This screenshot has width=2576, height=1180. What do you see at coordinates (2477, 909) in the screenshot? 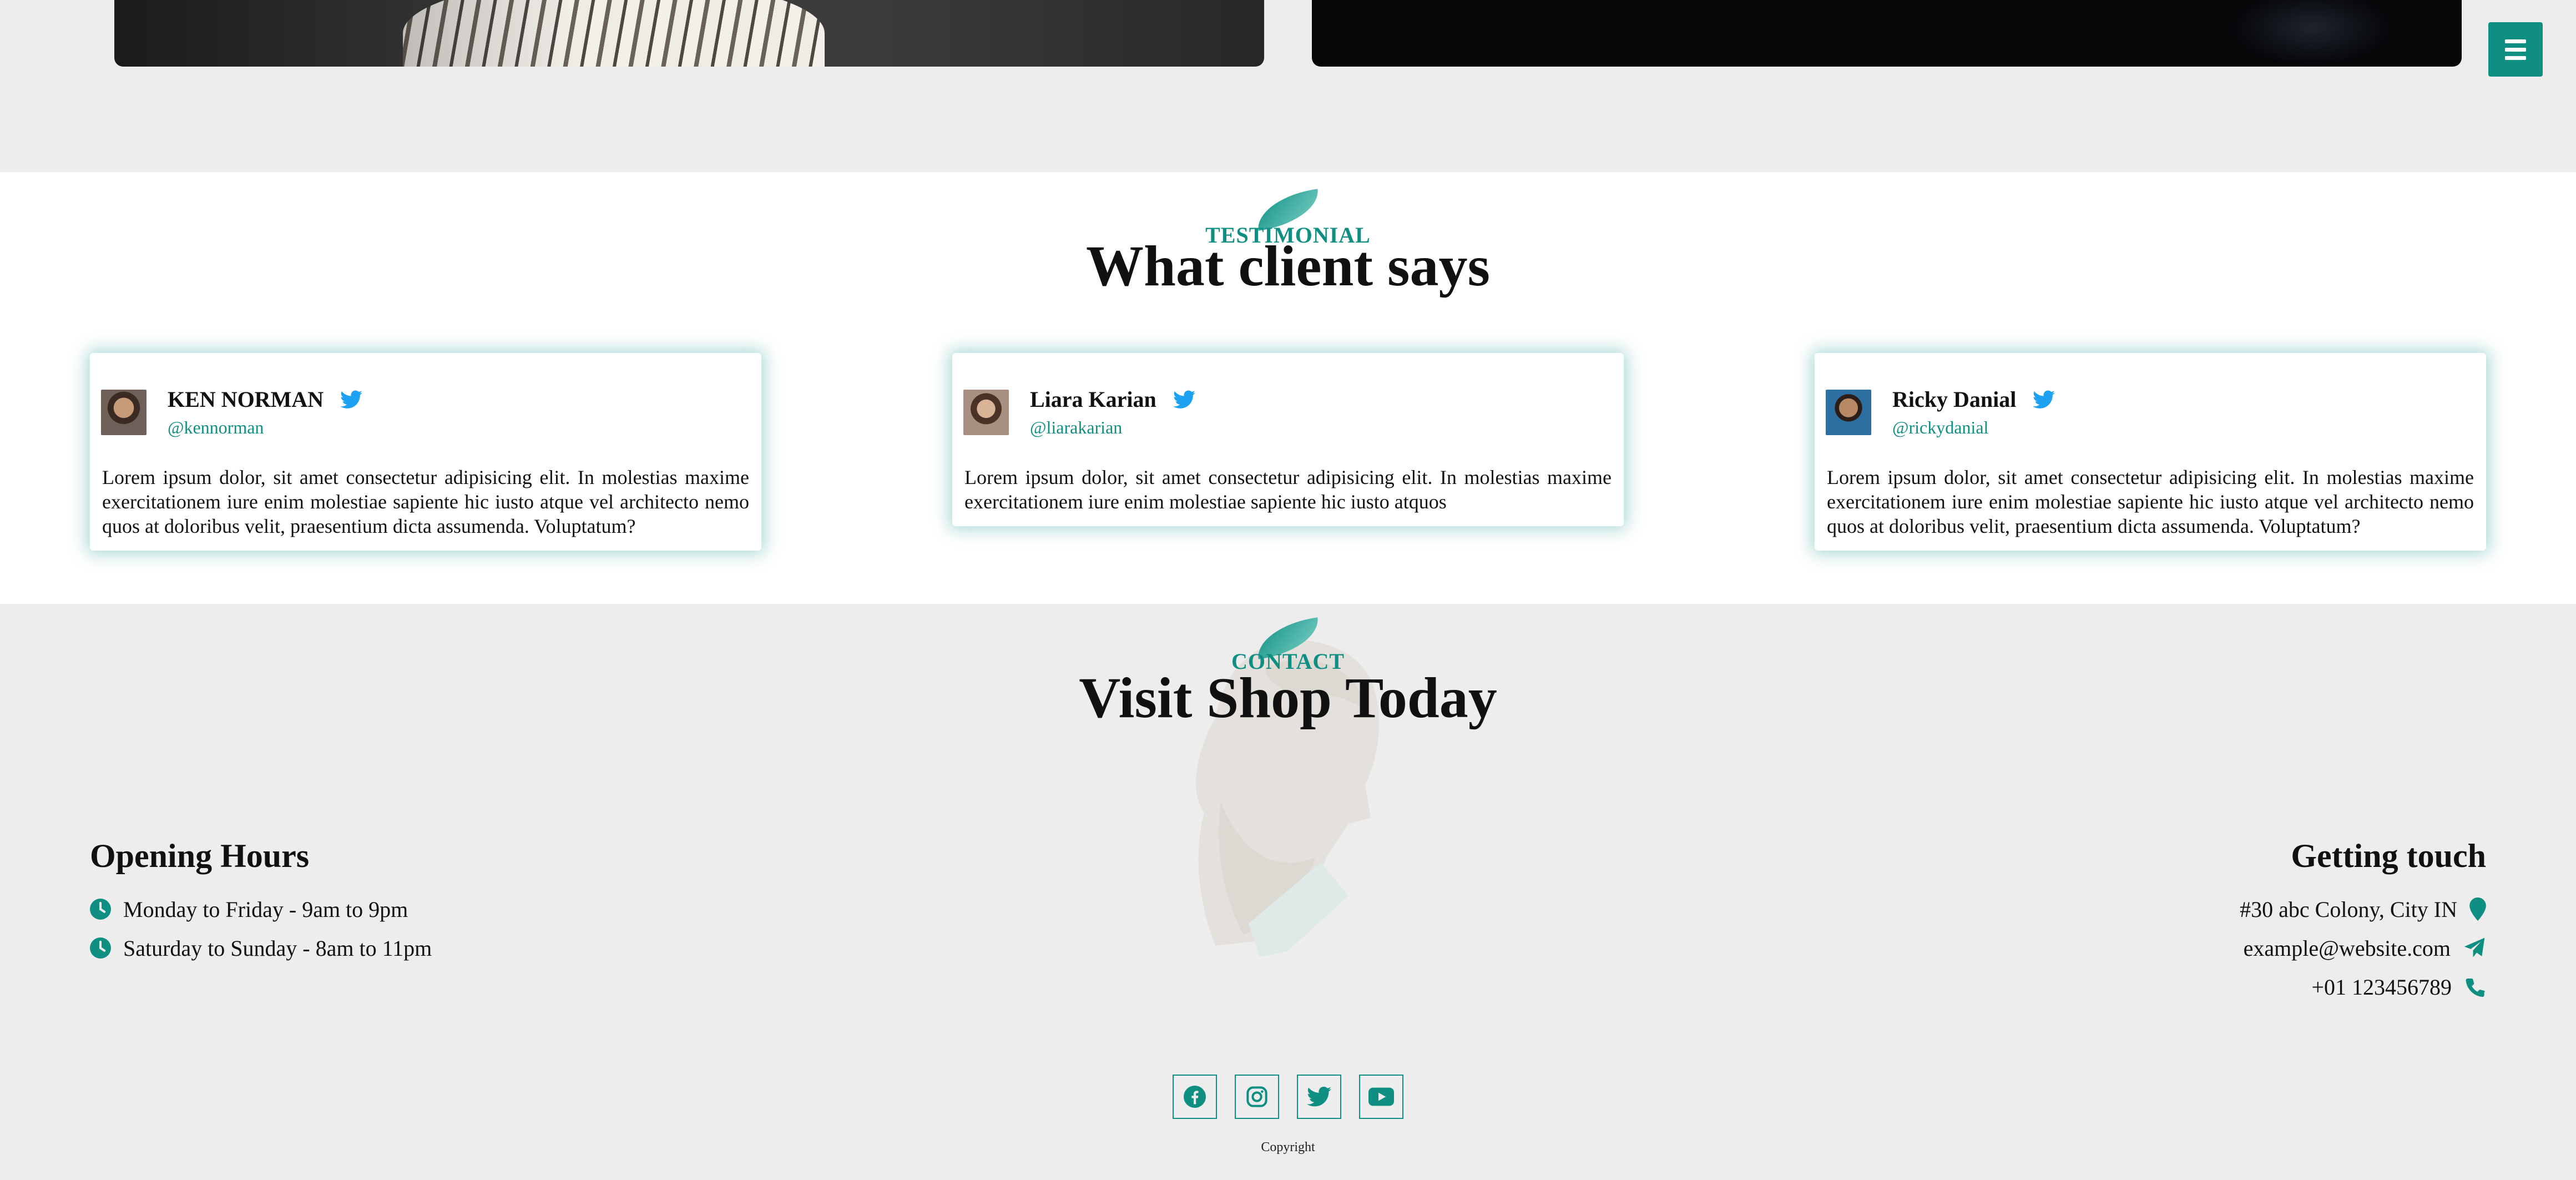
I see `map-pin-icon` at bounding box center [2477, 909].